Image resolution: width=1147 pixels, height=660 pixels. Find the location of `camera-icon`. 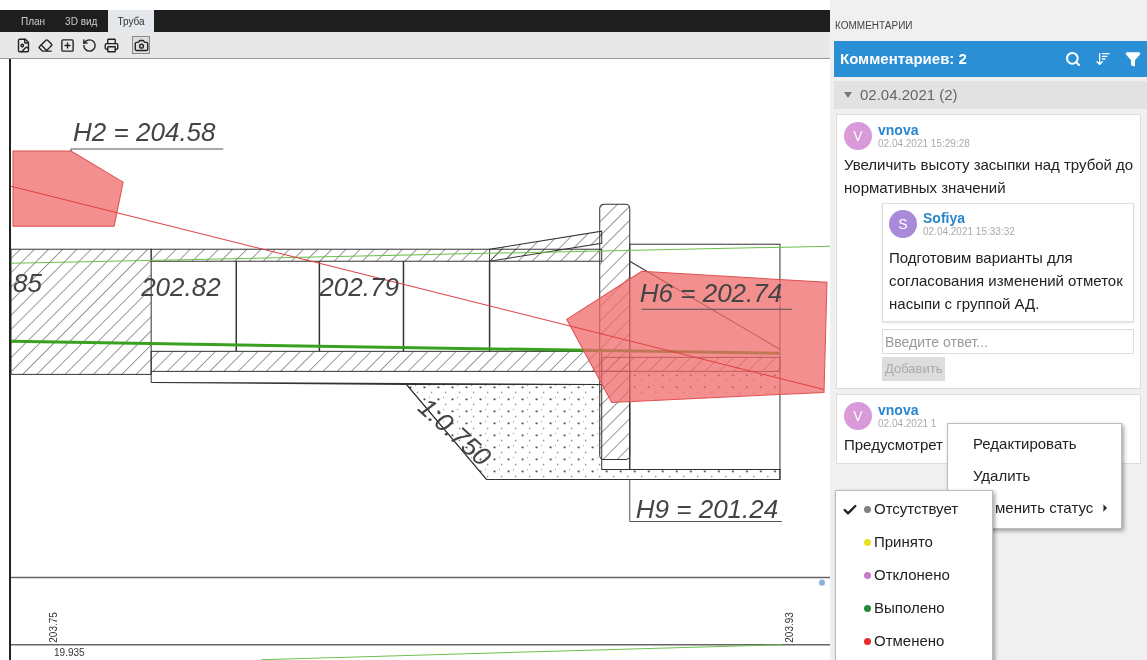

camera-icon is located at coordinates (141, 45).